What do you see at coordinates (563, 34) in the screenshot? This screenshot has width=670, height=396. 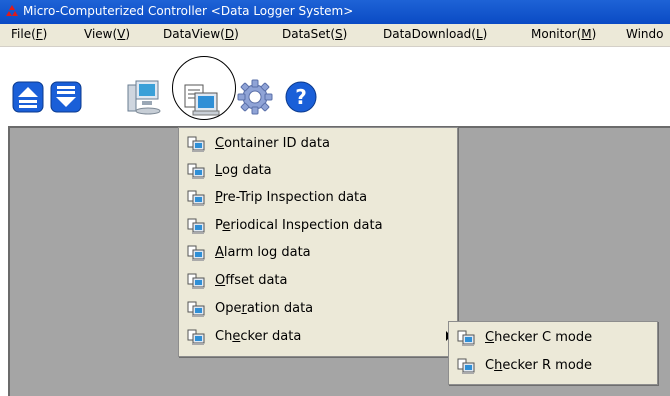 I see `menu-monitor: Monitor(M)` at bounding box center [563, 34].